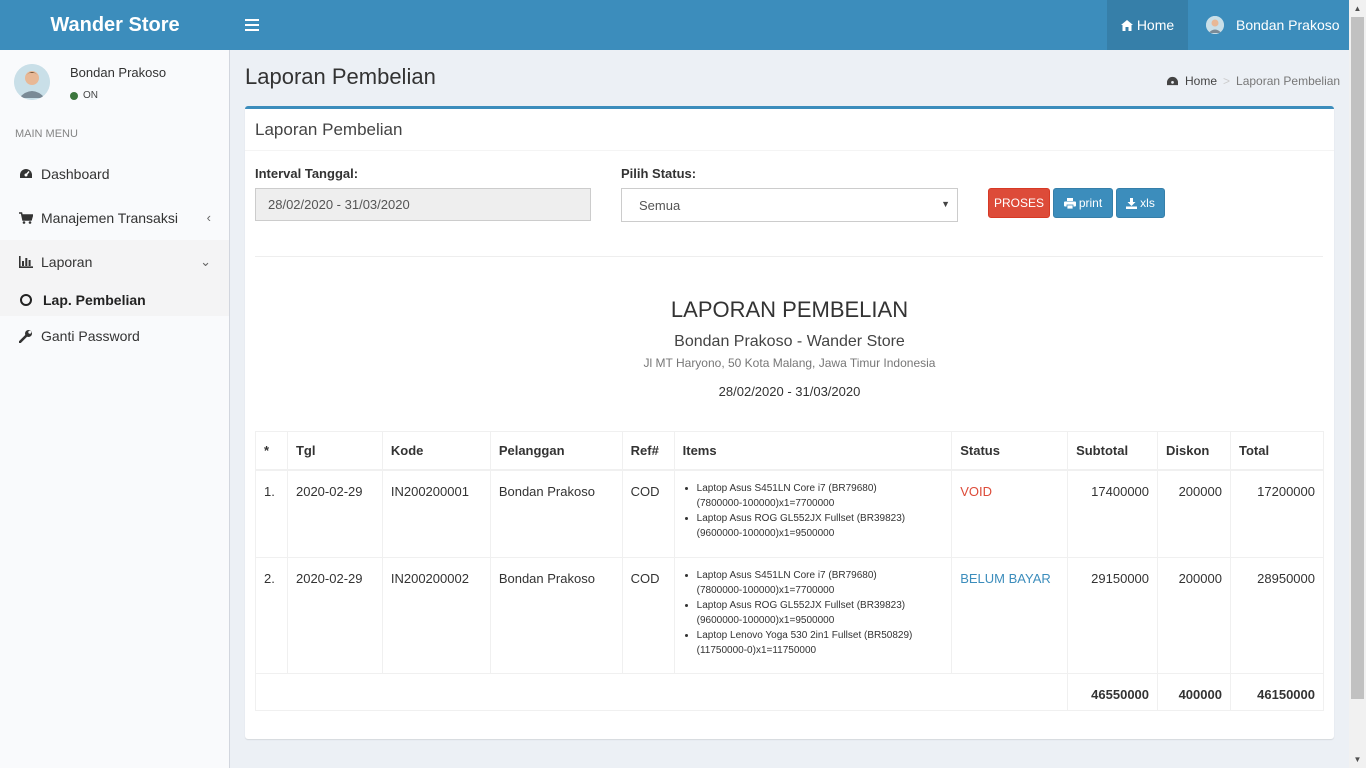 Image resolution: width=1366 pixels, height=768 pixels. What do you see at coordinates (1194, 451) in the screenshot?
I see `column-header: Diskon` at bounding box center [1194, 451].